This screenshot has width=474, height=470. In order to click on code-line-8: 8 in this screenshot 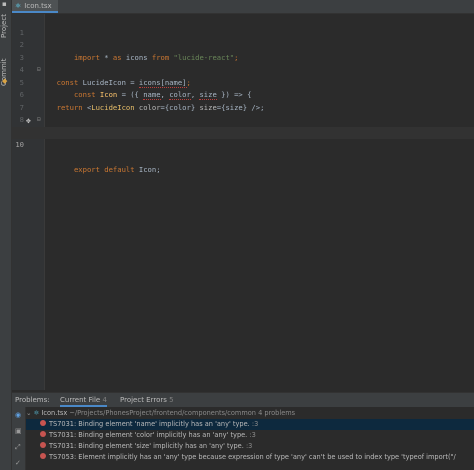, I will do `click(243, 113)`.